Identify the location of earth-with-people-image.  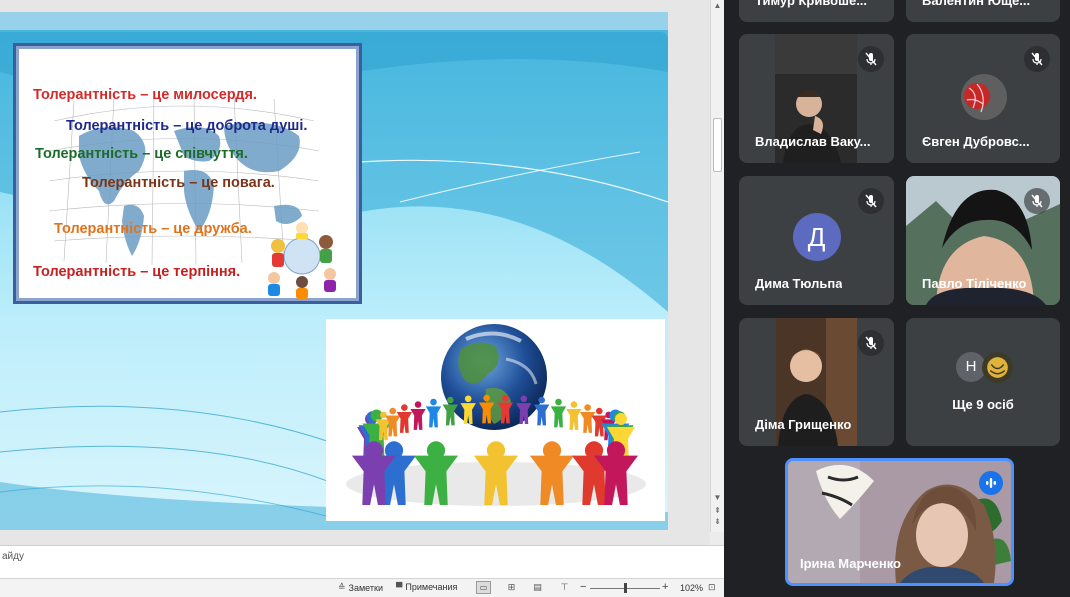
(495, 420).